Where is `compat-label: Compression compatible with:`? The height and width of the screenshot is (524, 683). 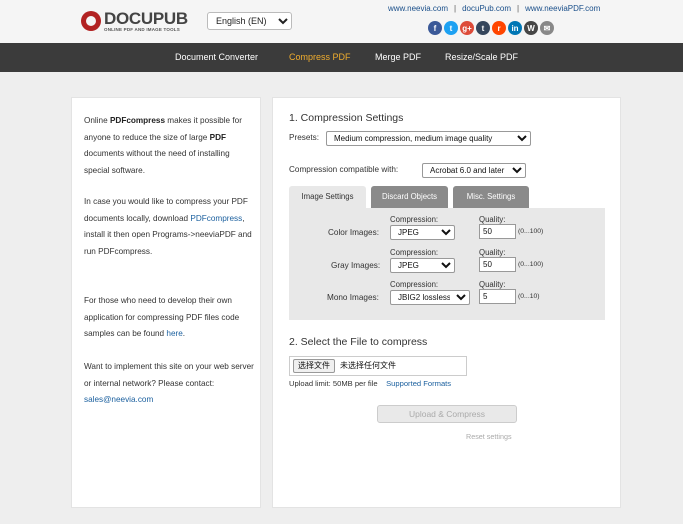 compat-label: Compression compatible with: is located at coordinates (344, 169).